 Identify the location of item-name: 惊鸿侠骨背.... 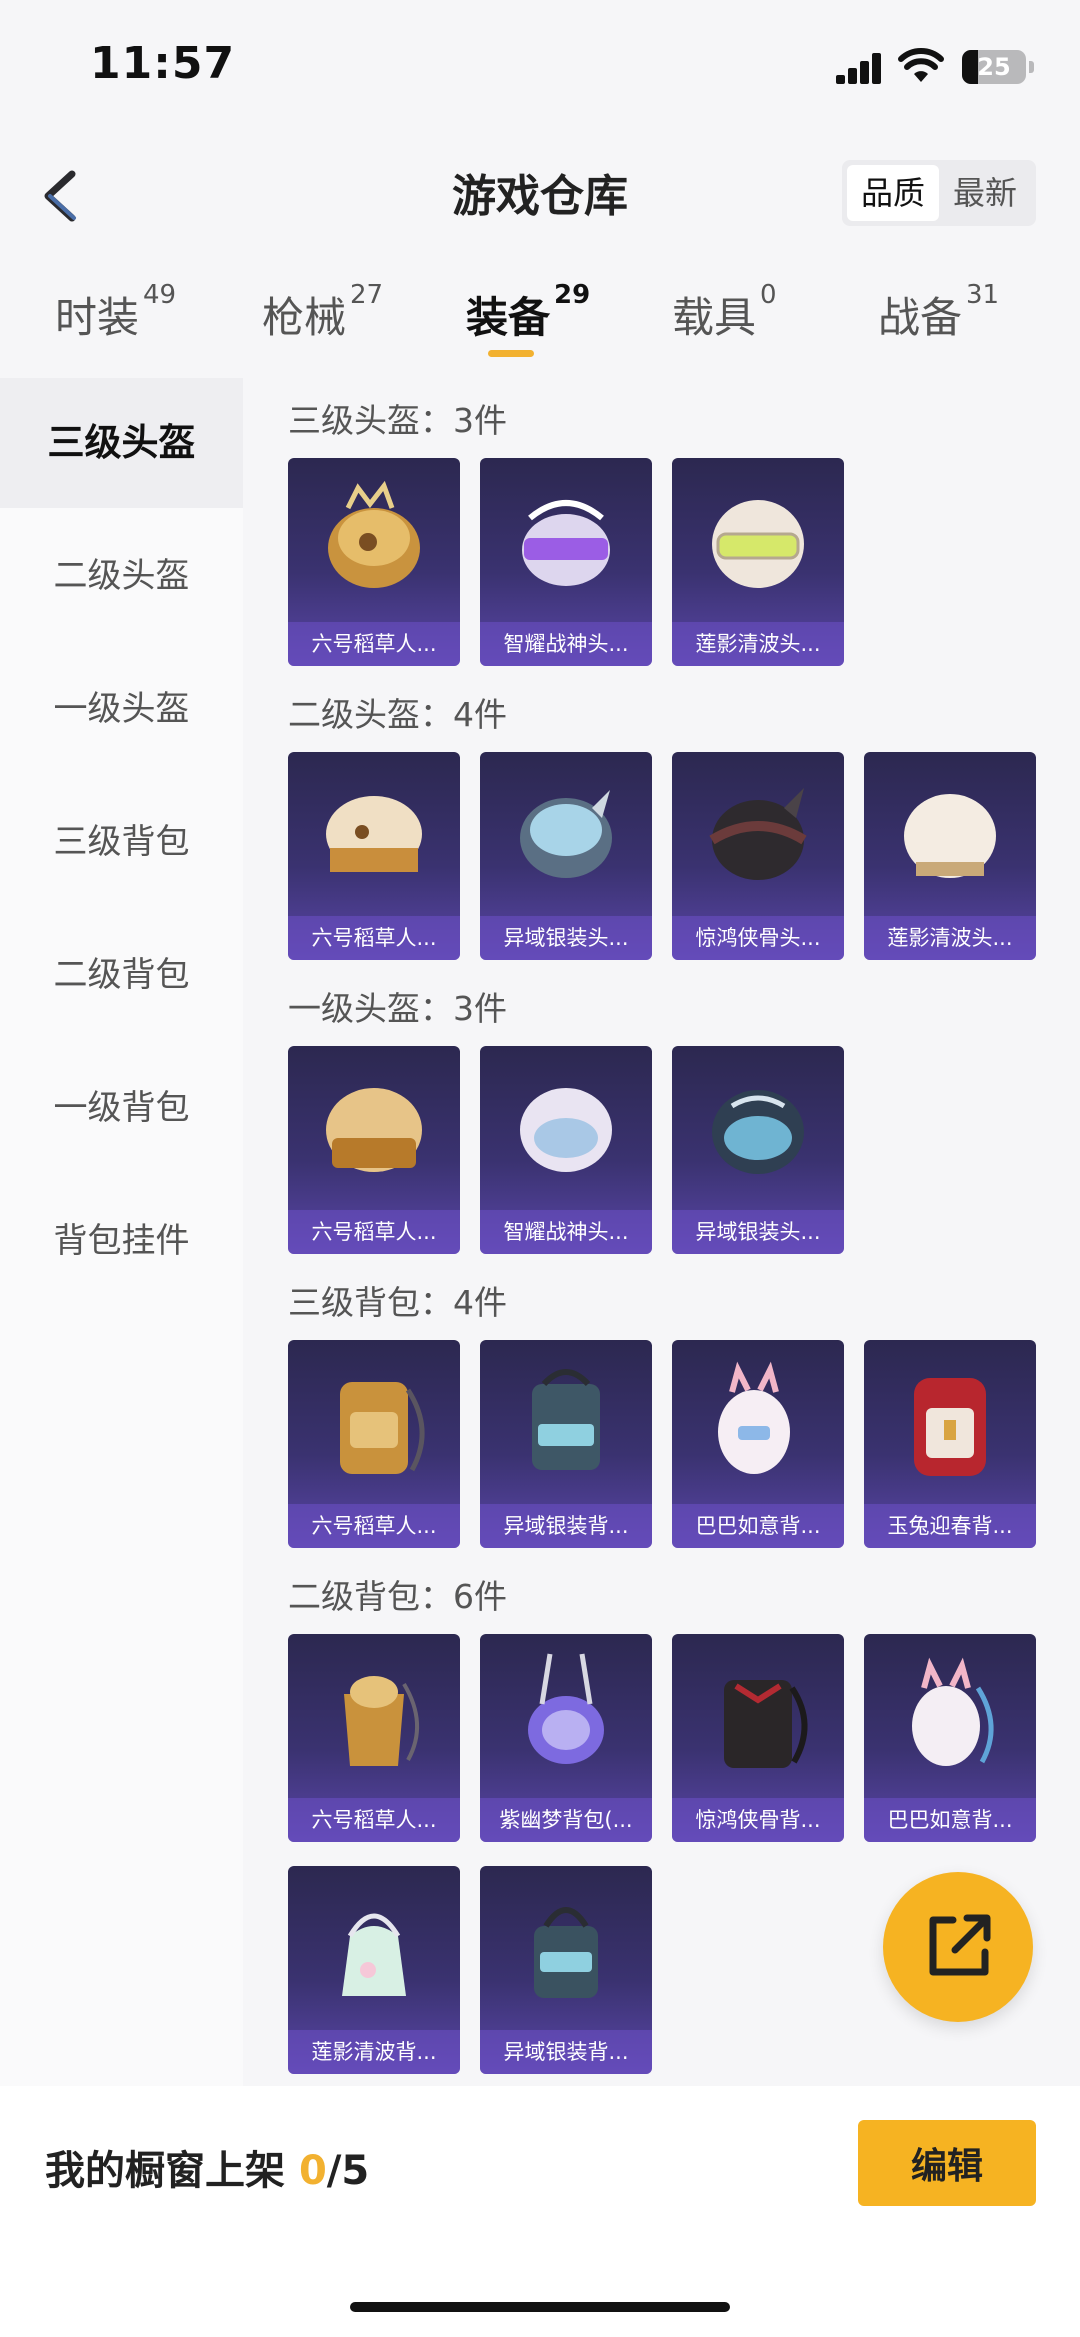
(758, 1820).